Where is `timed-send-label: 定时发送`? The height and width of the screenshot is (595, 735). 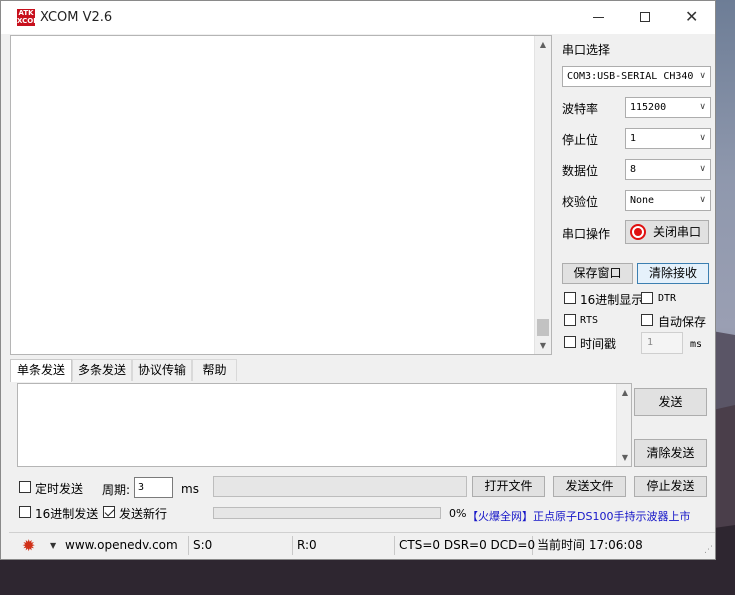 timed-send-label: 定时发送 is located at coordinates (59, 489).